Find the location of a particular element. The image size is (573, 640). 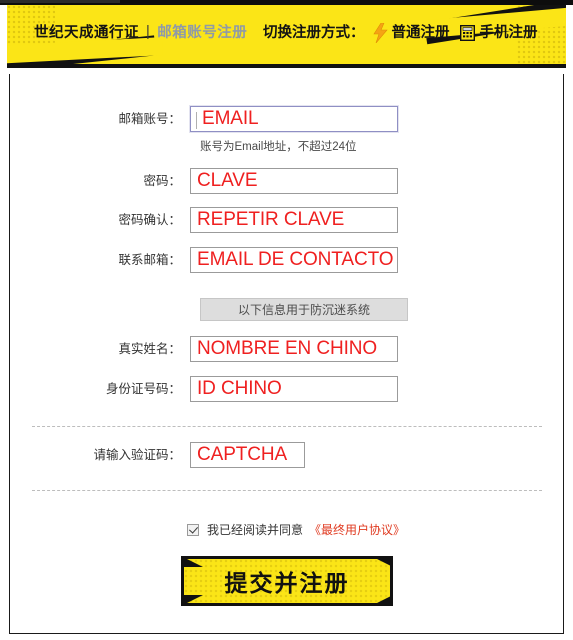

email-input: EMAIL is located at coordinates (294, 119).